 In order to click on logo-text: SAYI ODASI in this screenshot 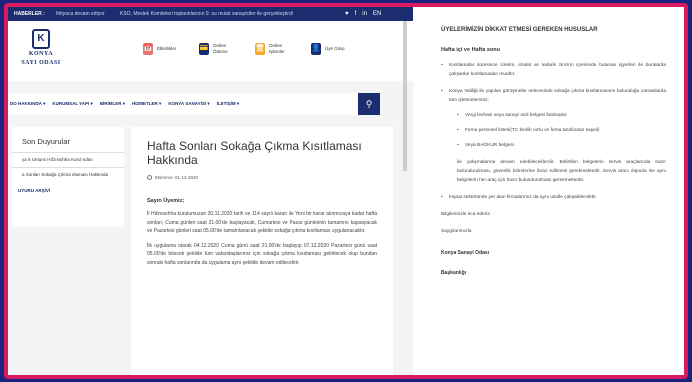, I will do `click(41, 63)`.